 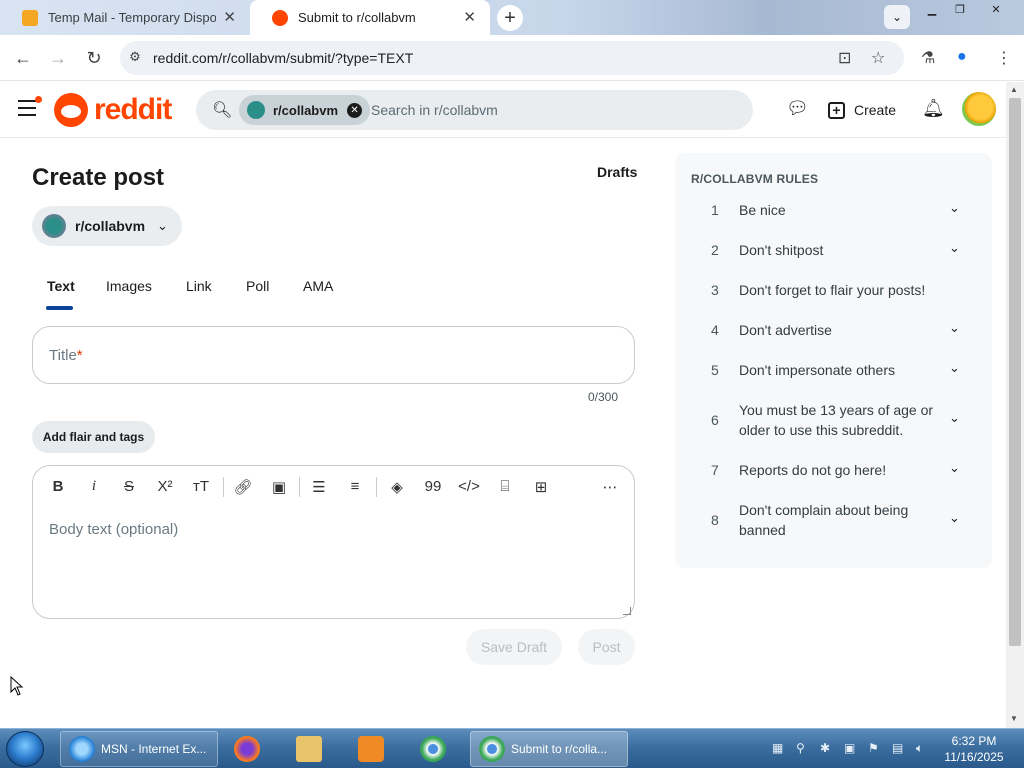 I want to click on taskbar-item-chrome, so click(x=437, y=749).